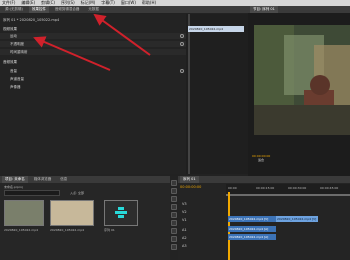 The width and height of the screenshot is (350, 260). Describe the element at coordinates (72, 53) in the screenshot. I see `arrow-to-motion` at that location.